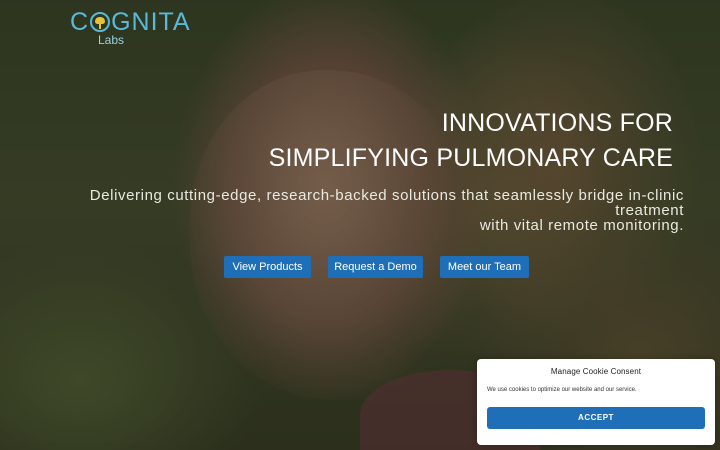 This screenshot has width=720, height=450. Describe the element at coordinates (80, 22) in the screenshot. I see `brand-name-prefix: C` at that location.